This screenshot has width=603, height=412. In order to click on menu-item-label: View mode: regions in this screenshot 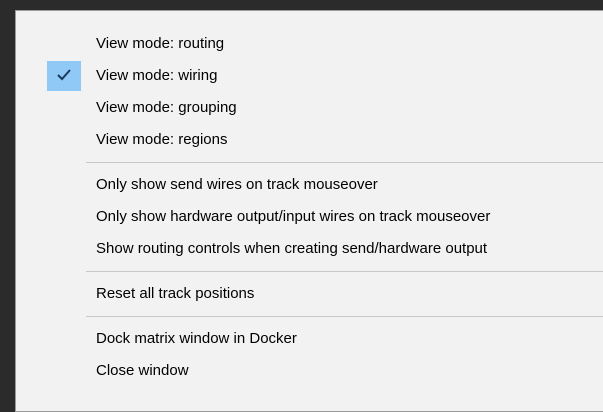, I will do `click(162, 139)`.